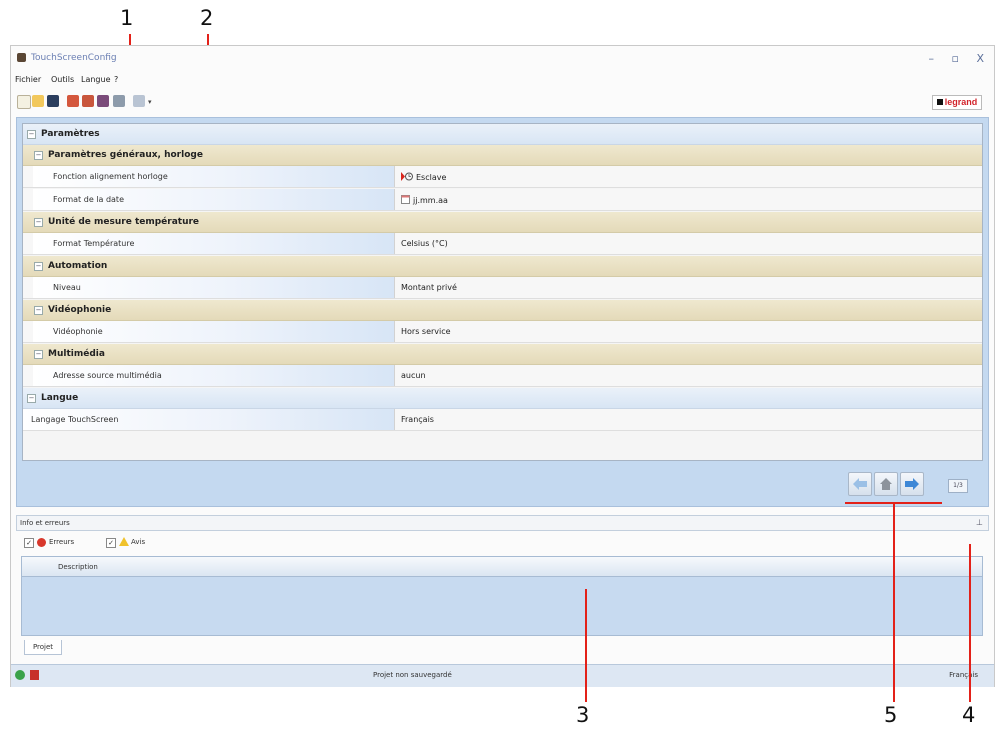 The height and width of the screenshot is (729, 1000). Describe the element at coordinates (116, 79) in the screenshot. I see `menu-help: ?` at that location.